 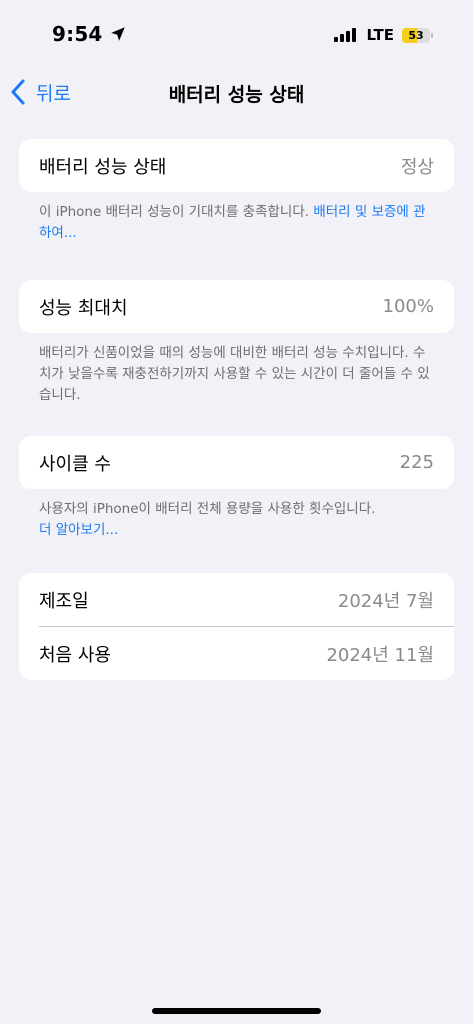 I want to click on home-indicator, so click(x=236, y=1011).